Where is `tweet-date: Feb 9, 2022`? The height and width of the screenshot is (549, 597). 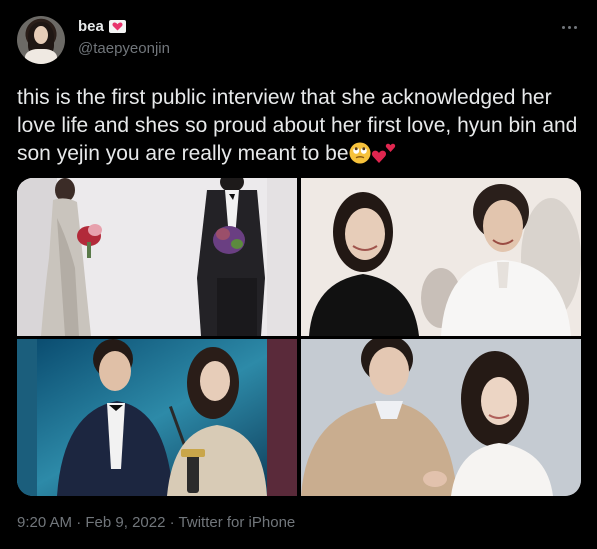 tweet-date: Feb 9, 2022 is located at coordinates (125, 522).